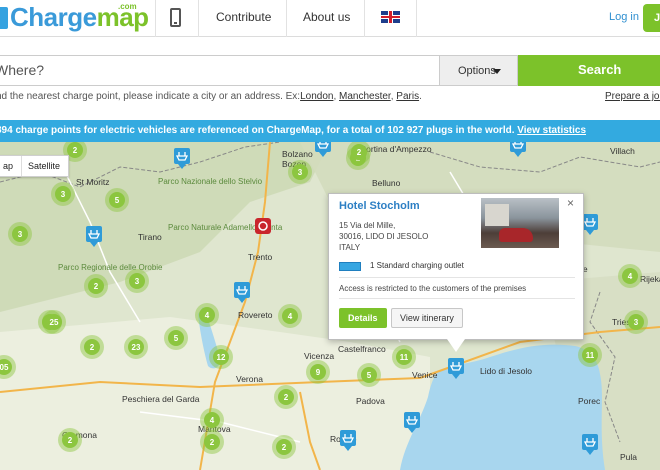 The width and height of the screenshot is (660, 470). Describe the element at coordinates (456, 345) in the screenshot. I see `popup-pointer` at that location.